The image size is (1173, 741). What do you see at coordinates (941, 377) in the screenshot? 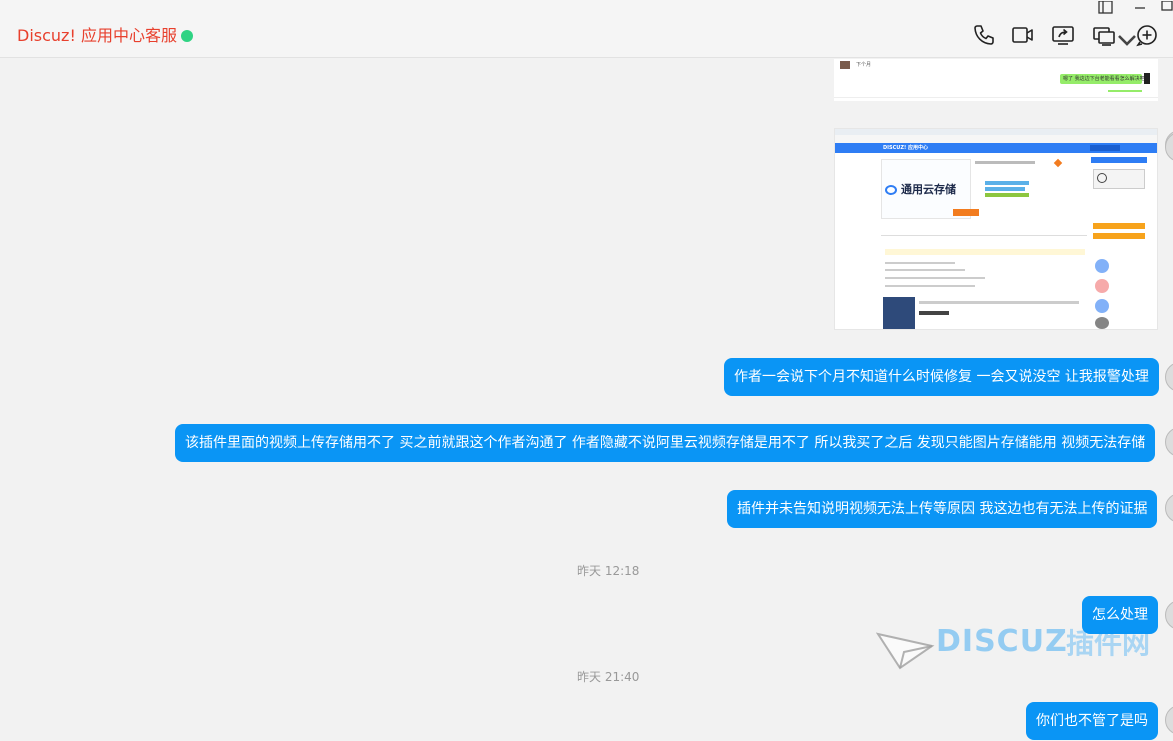
I see `message-bubble: 作者一会说下个月不知道什么时候修复 一会又说没空 让我报警处理` at bounding box center [941, 377].